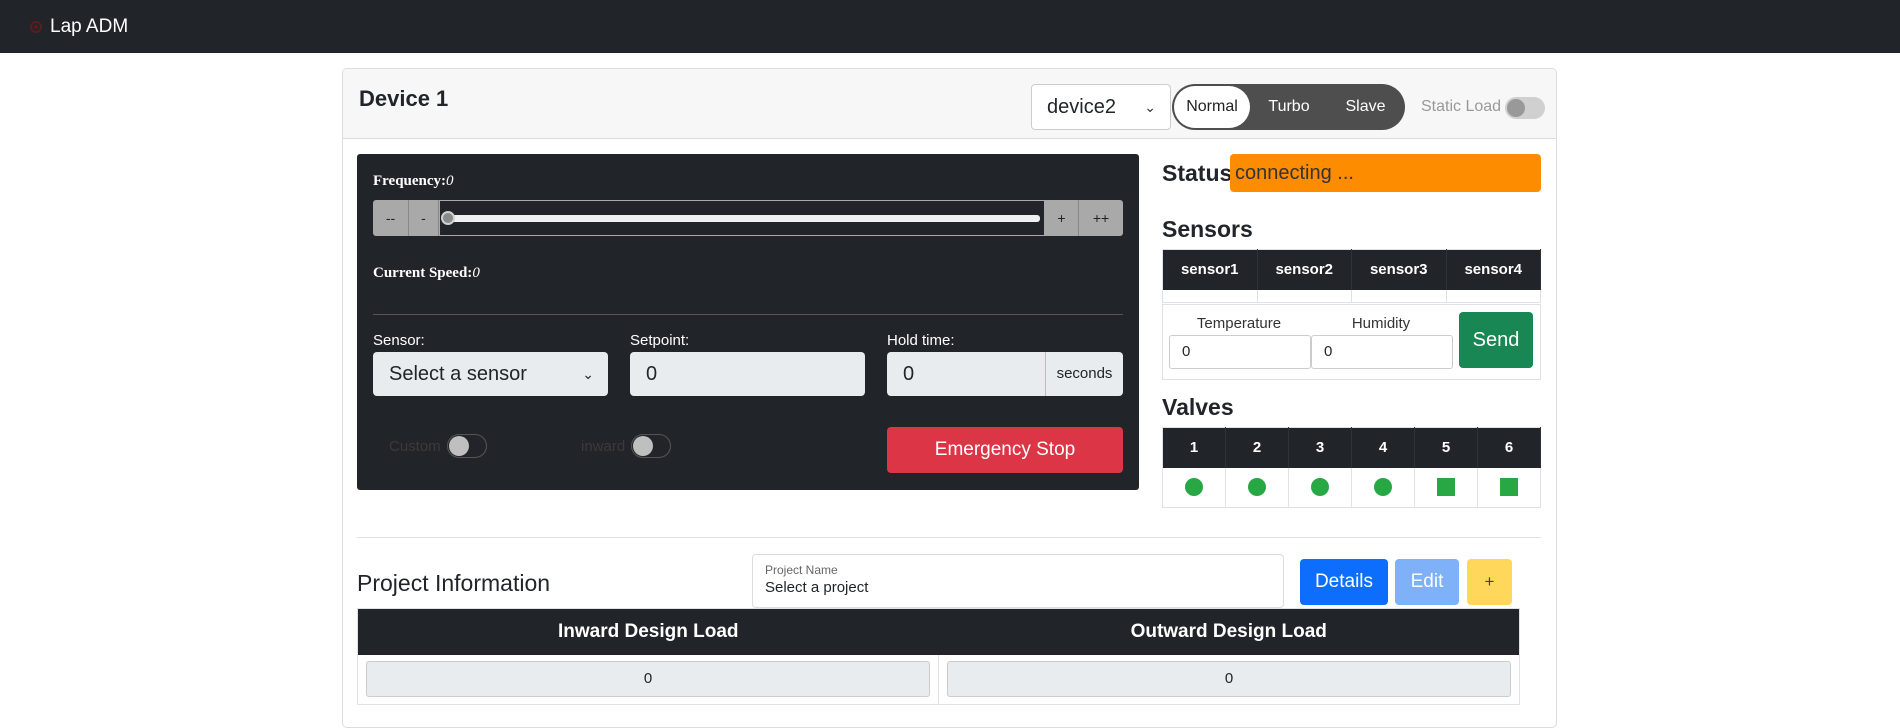 Image resolution: width=1900 pixels, height=728 pixels. What do you see at coordinates (1383, 447) in the screenshot?
I see `valve-column-header: 4` at bounding box center [1383, 447].